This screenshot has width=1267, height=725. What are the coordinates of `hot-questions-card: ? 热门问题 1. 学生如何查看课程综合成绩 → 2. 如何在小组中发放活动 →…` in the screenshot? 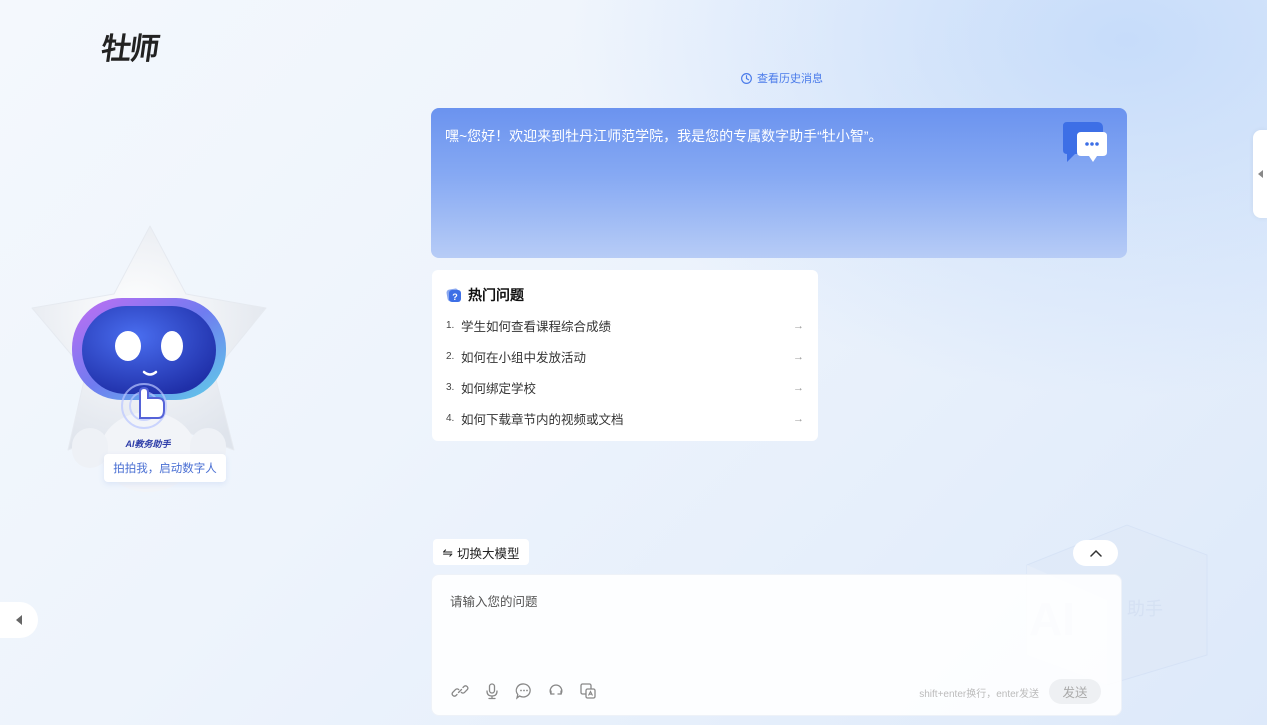 It's located at (625, 355).